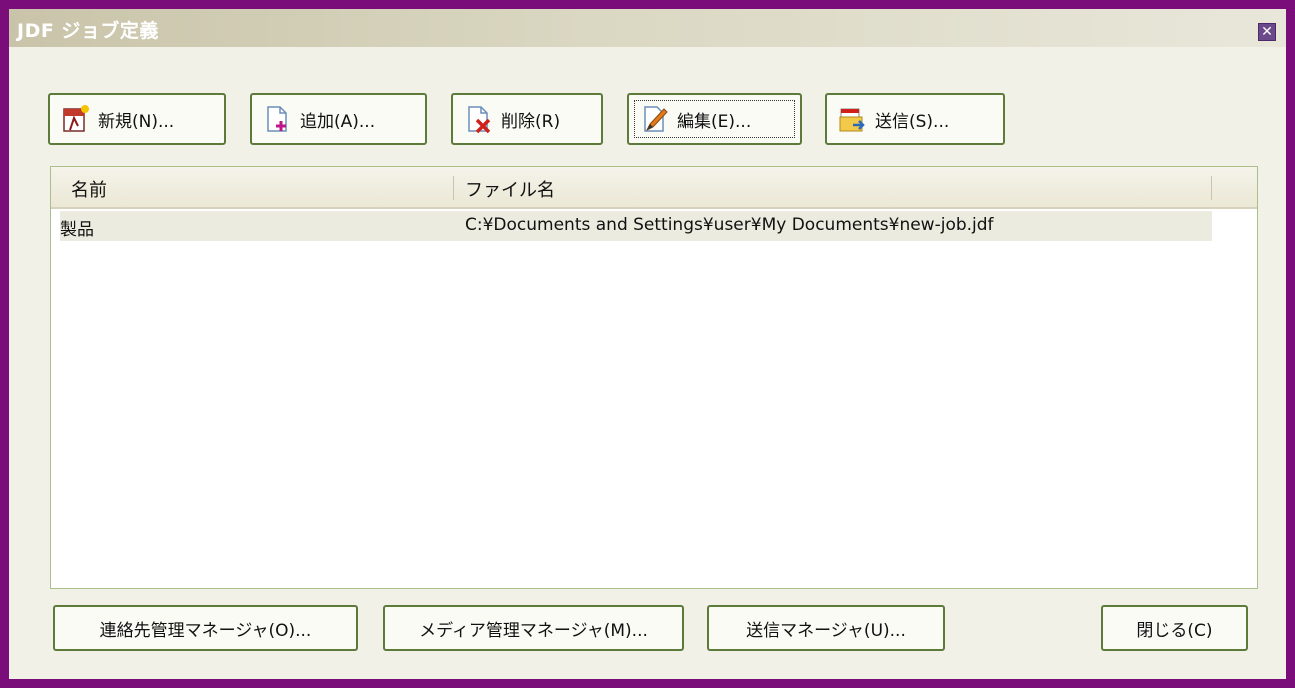 This screenshot has height=688, width=1295. I want to click on window-title: JDF ジョブ定義, so click(88, 31).